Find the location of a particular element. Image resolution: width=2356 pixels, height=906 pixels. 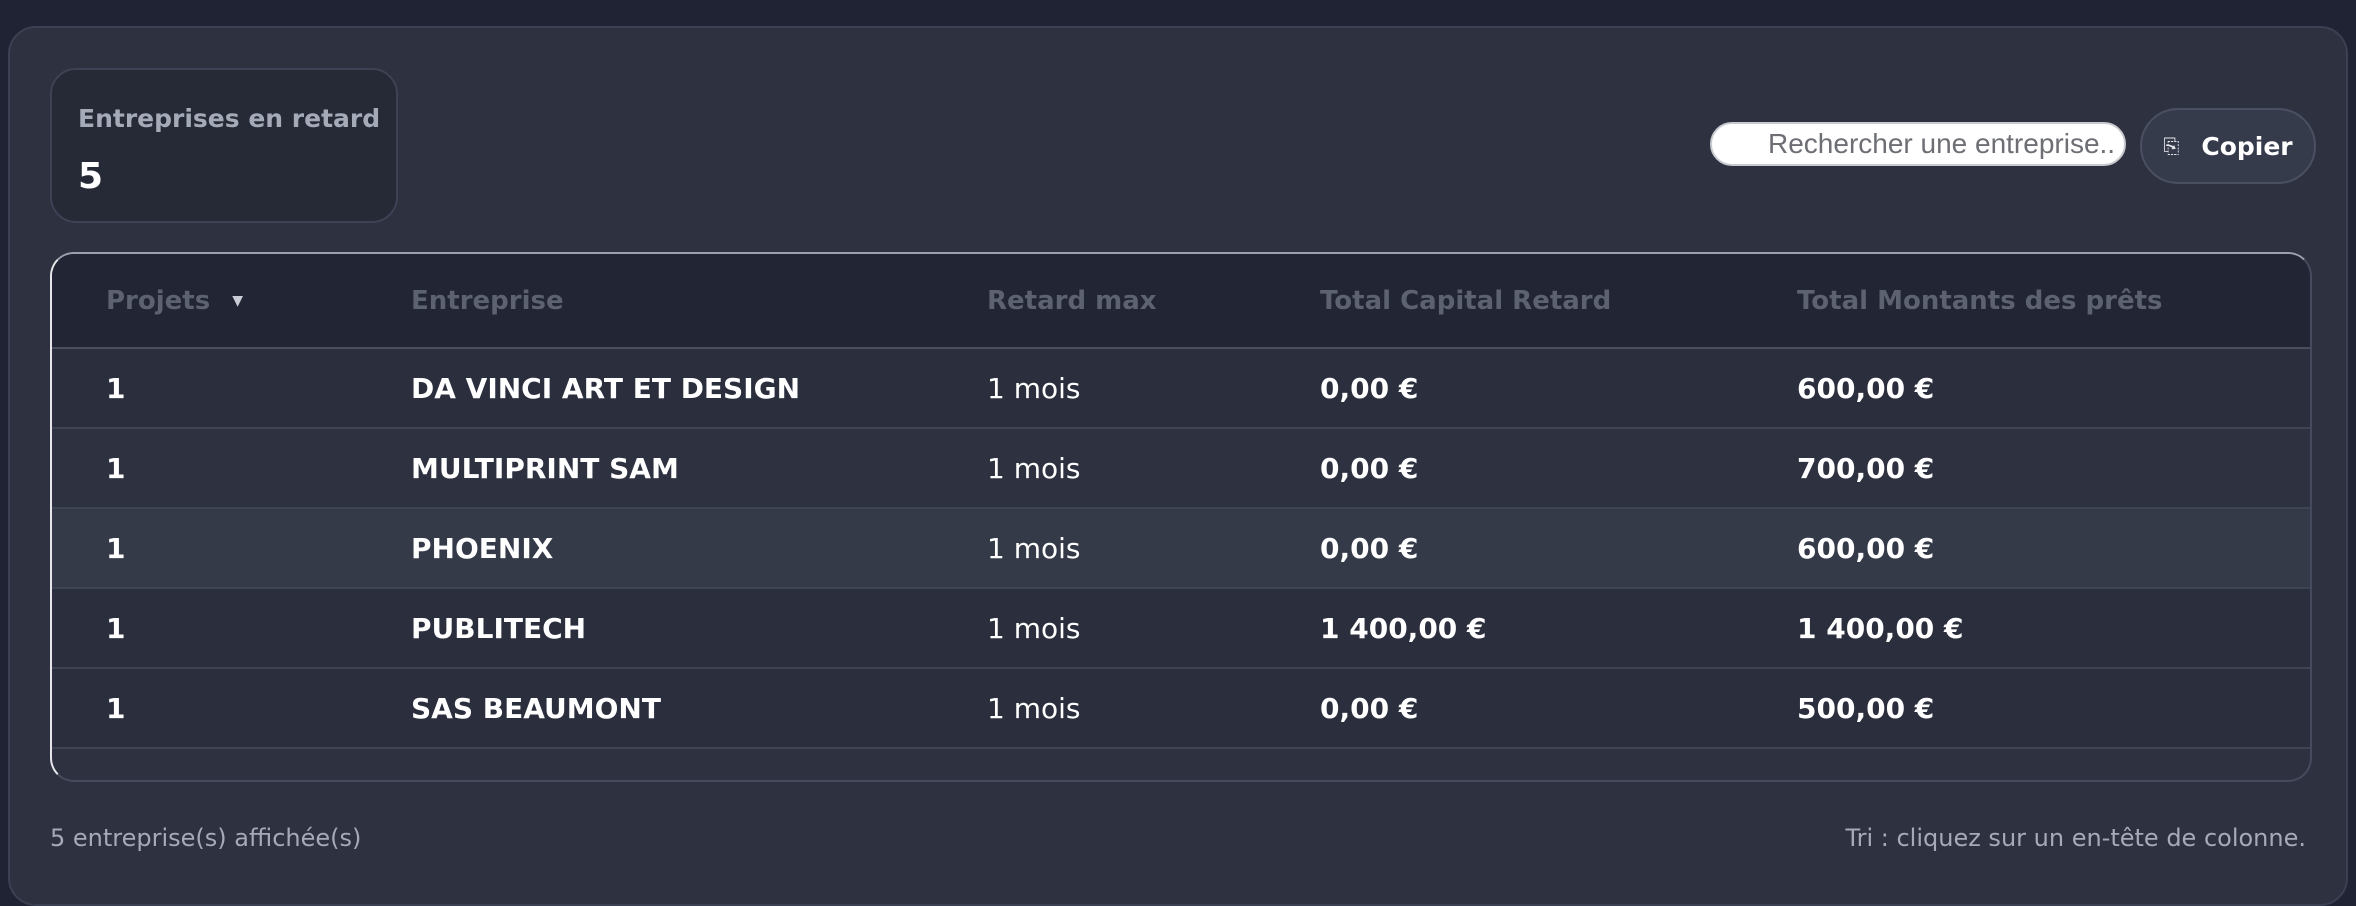

cell-total-montants: 700,00 € is located at coordinates (2053, 468).